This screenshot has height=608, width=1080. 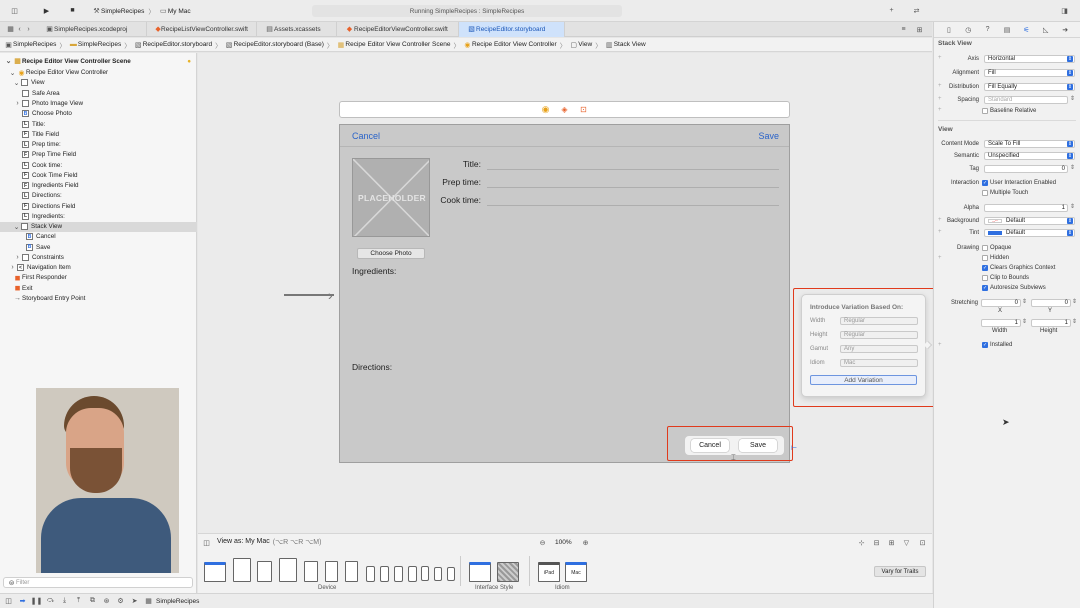 What do you see at coordinates (985, 278) in the screenshot?
I see `clip-to-bounds-checkbox` at bounding box center [985, 278].